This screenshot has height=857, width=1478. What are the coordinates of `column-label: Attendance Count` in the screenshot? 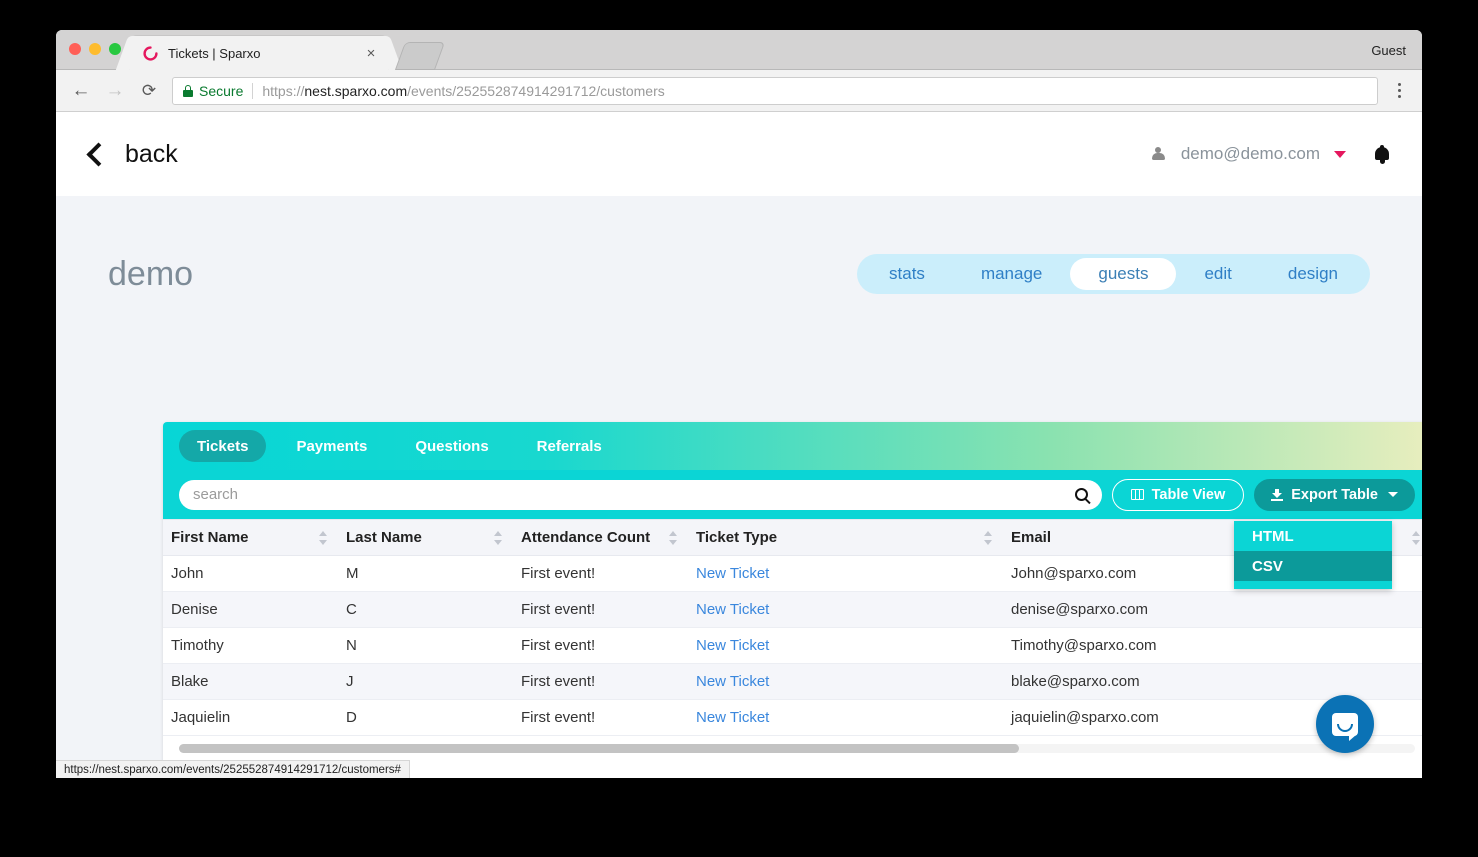 It's located at (586, 537).